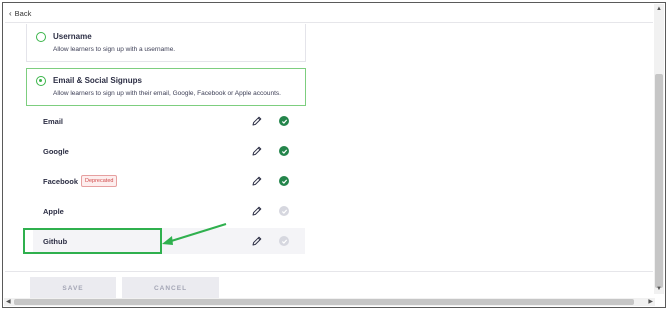 The width and height of the screenshot is (670, 310). What do you see at coordinates (61, 181) in the screenshot?
I see `provider-name: Facebook` at bounding box center [61, 181].